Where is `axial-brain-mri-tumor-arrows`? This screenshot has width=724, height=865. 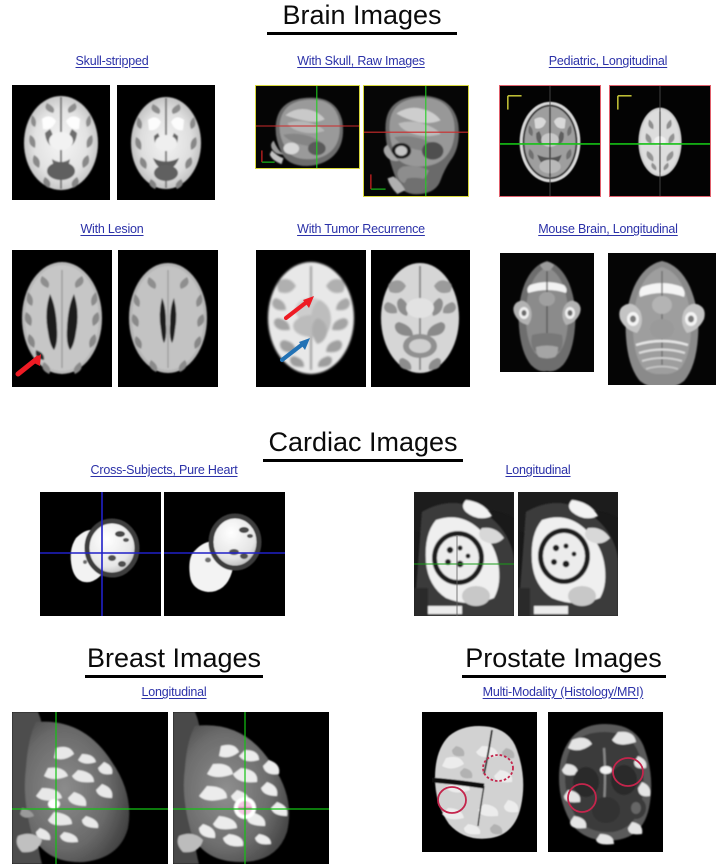 axial-brain-mri-tumor-arrows is located at coordinates (311, 318).